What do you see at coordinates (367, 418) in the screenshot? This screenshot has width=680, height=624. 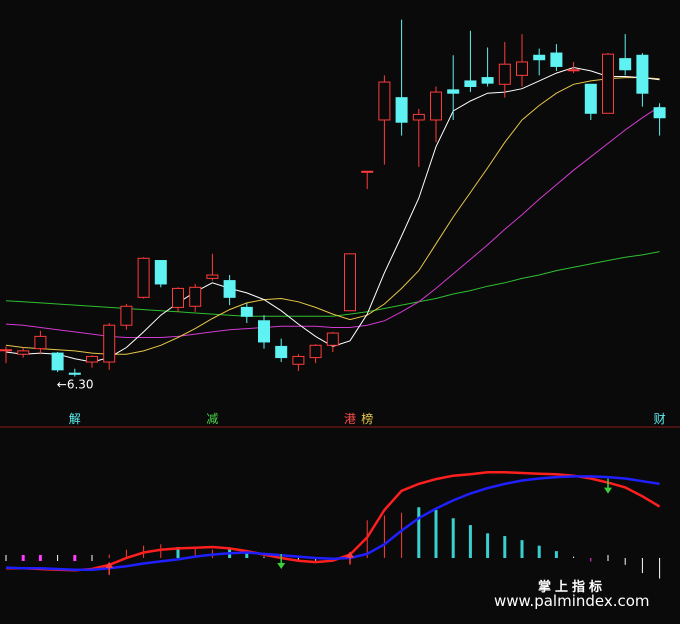 I see `event-marker: 榜` at bounding box center [367, 418].